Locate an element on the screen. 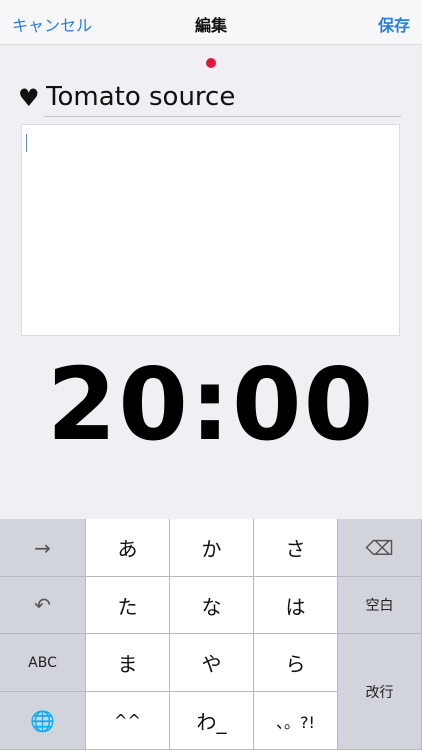  abc-key: ABC is located at coordinates (43, 663).